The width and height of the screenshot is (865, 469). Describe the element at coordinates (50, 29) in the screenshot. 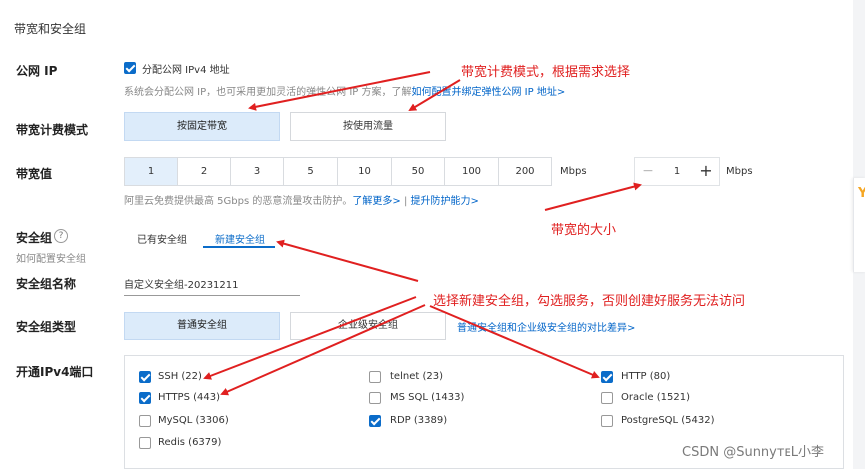

I see `section-title: 带宽和安全组` at that location.